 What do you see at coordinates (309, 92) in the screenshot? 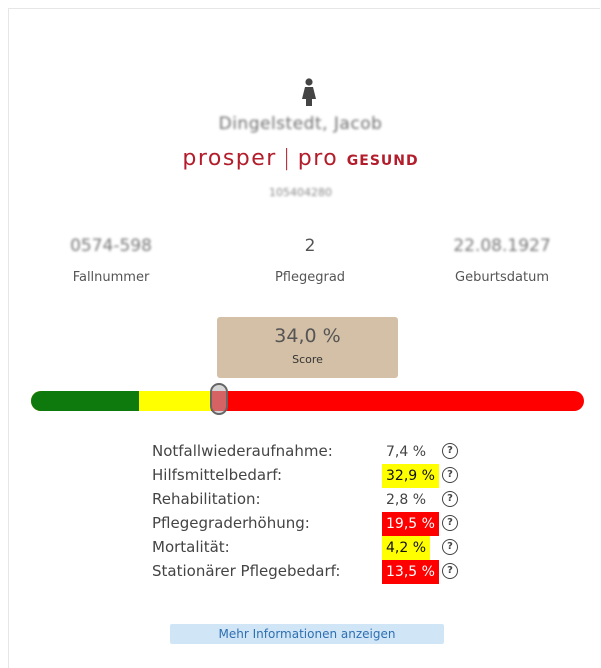
I see `person-icon` at bounding box center [309, 92].